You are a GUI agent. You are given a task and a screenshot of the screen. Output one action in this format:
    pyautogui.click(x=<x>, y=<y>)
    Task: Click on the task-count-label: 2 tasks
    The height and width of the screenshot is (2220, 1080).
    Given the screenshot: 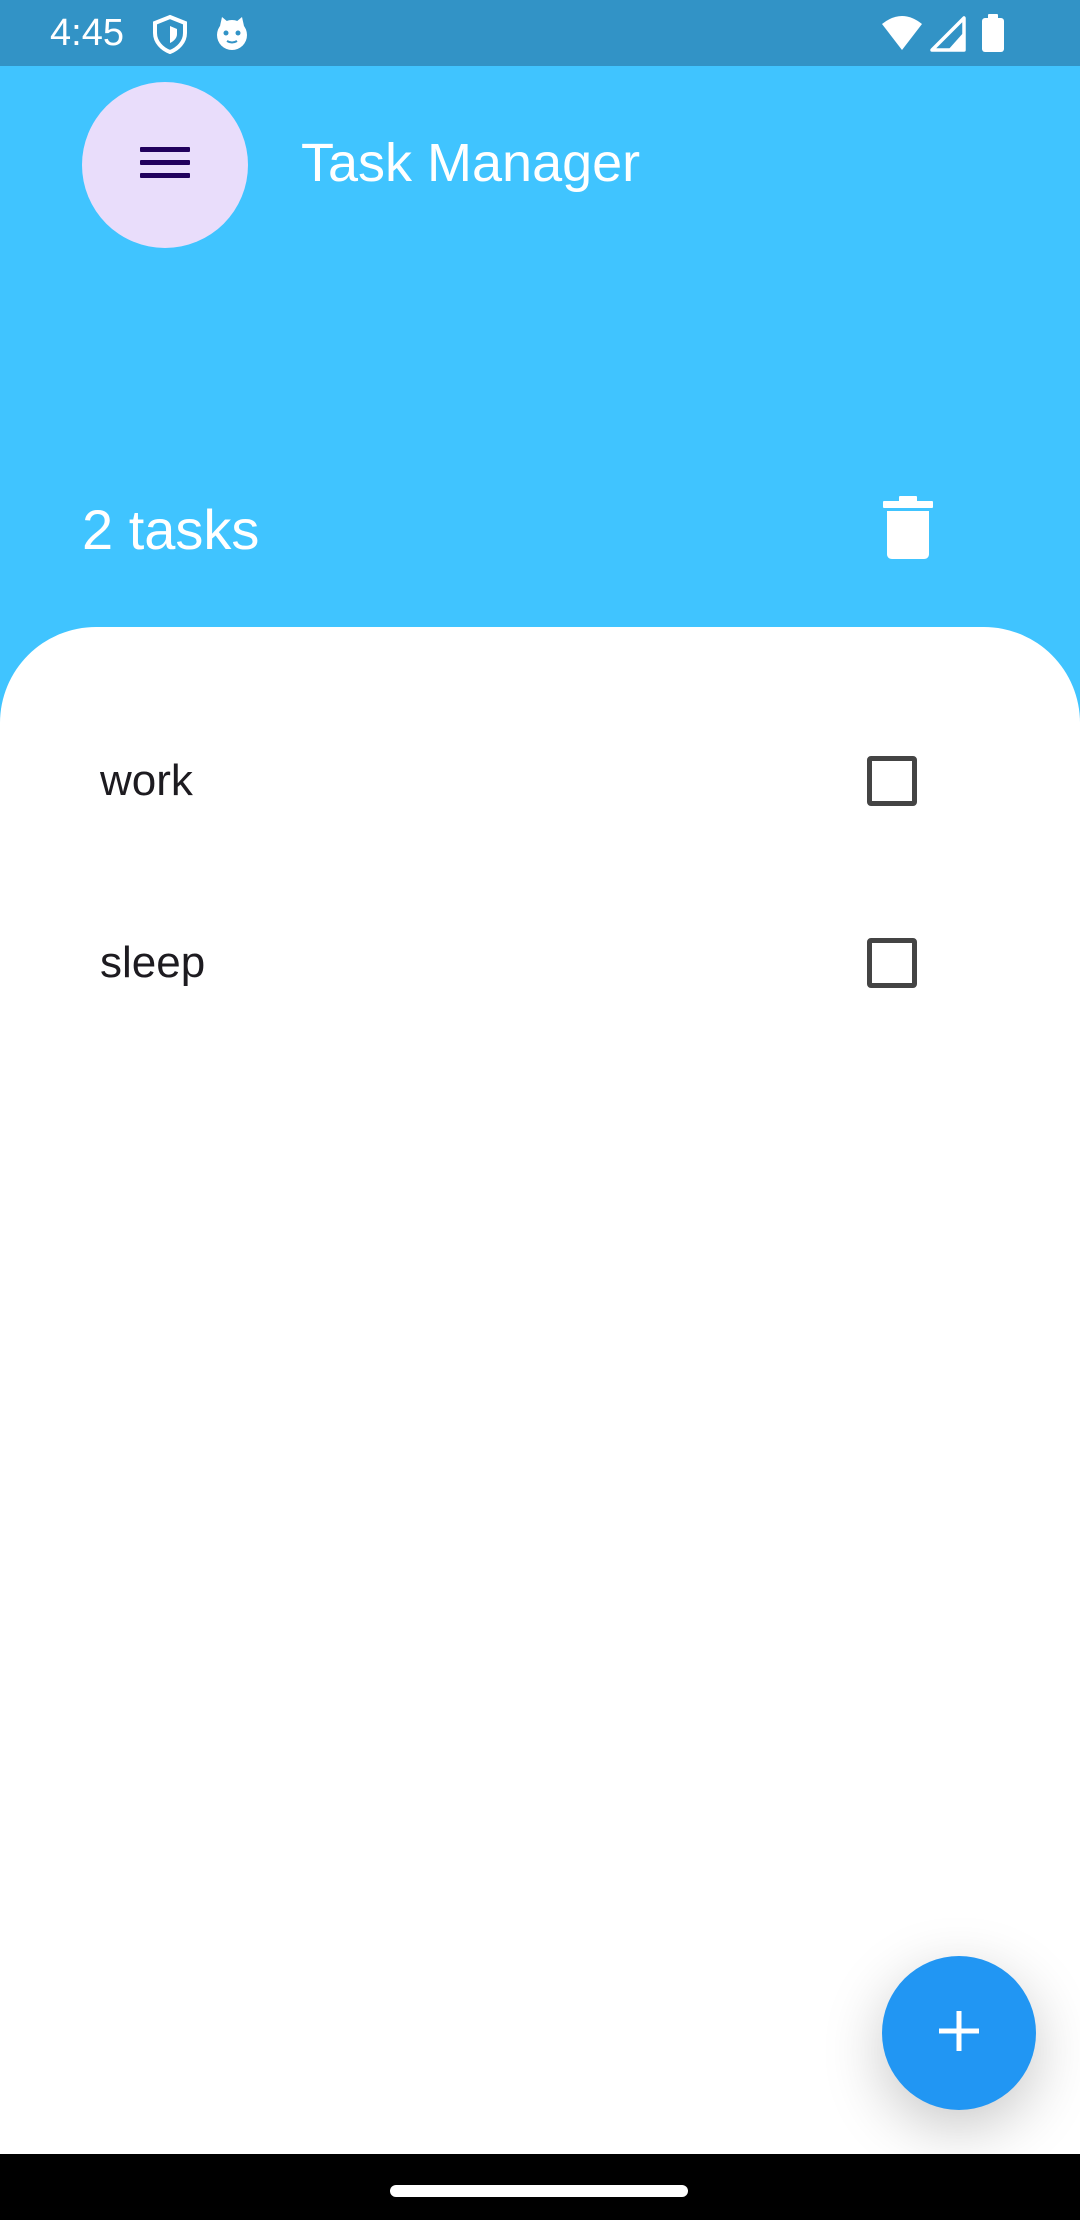 What is the action you would take?
    pyautogui.click(x=171, y=529)
    